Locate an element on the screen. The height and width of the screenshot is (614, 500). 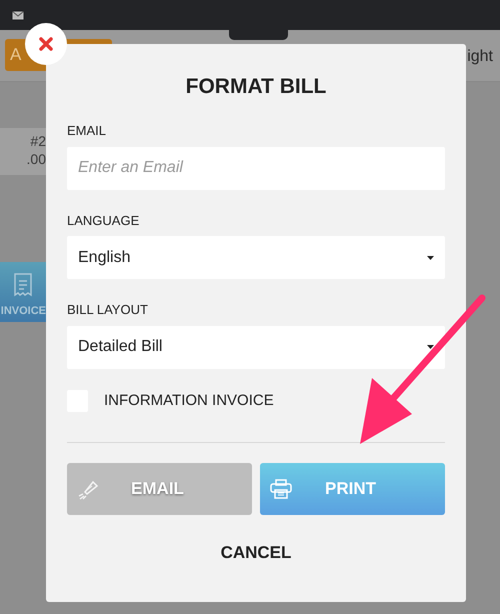
printer-icon is located at coordinates (281, 489).